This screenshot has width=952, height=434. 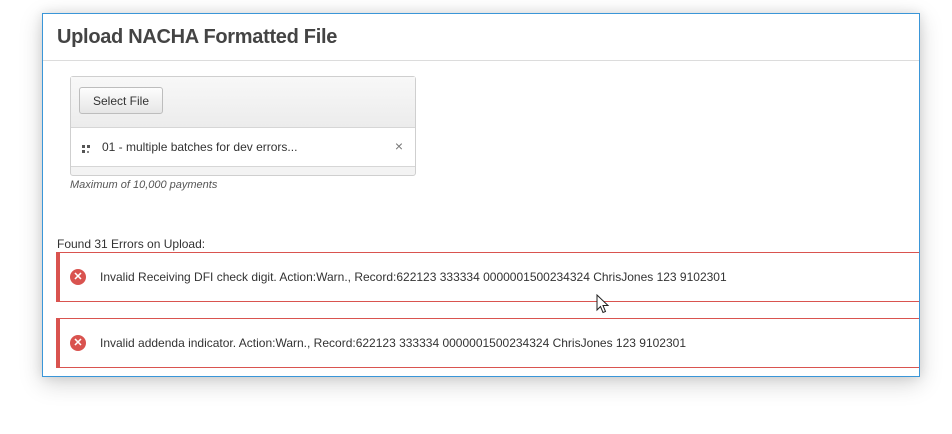 I want to click on page-title: Upload NACHA Formatted File, so click(x=197, y=36).